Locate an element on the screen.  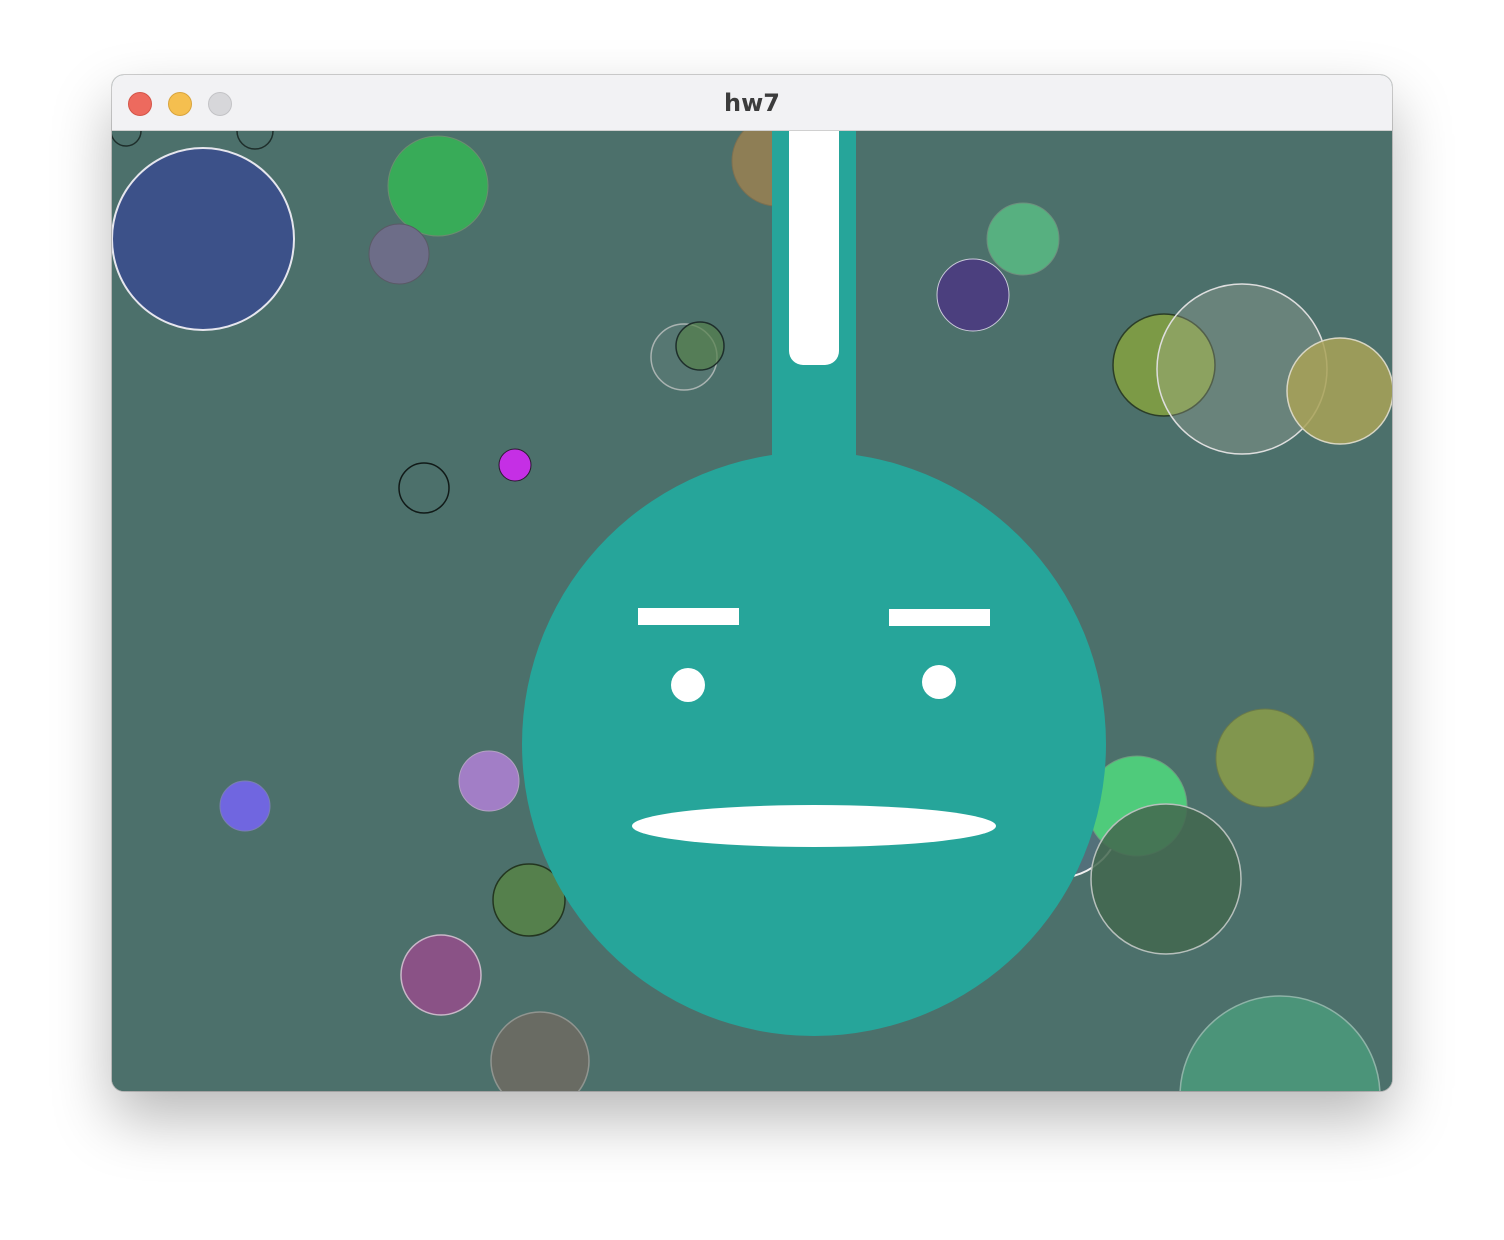
title-bar: hw7 is located at coordinates (752, 103).